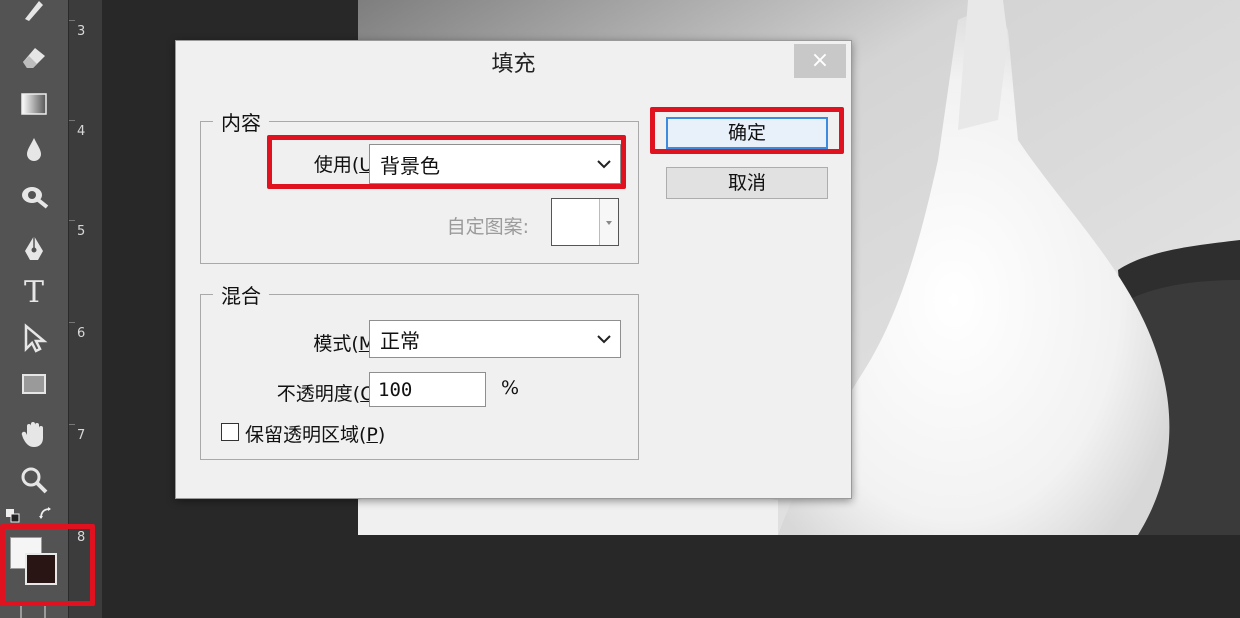 This screenshot has height=618, width=1240. Describe the element at coordinates (34, 196) in the screenshot. I see `dodge-icon` at that location.